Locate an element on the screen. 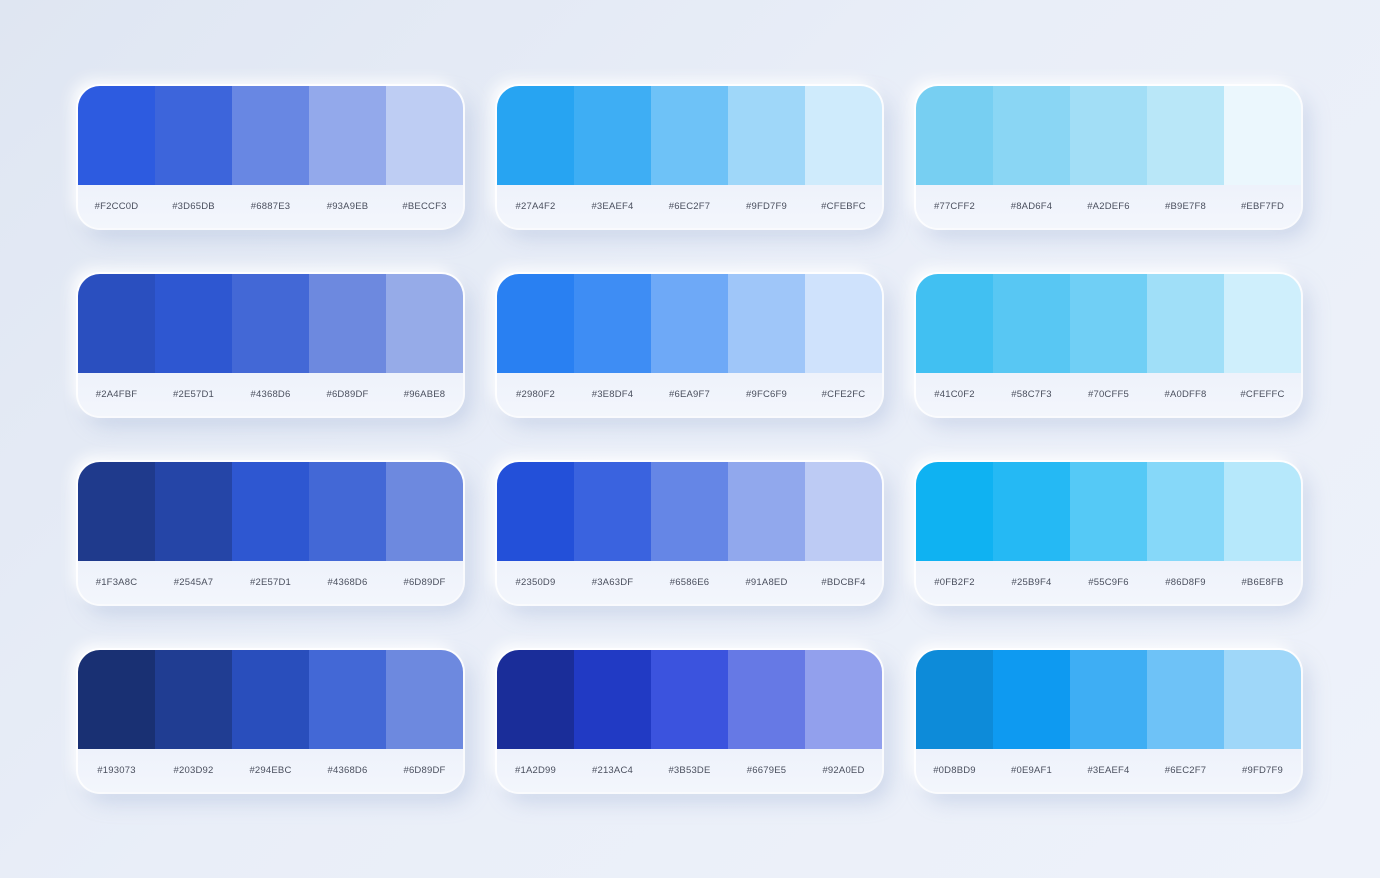  hex-code-label: #58C7F3 is located at coordinates (1031, 394).